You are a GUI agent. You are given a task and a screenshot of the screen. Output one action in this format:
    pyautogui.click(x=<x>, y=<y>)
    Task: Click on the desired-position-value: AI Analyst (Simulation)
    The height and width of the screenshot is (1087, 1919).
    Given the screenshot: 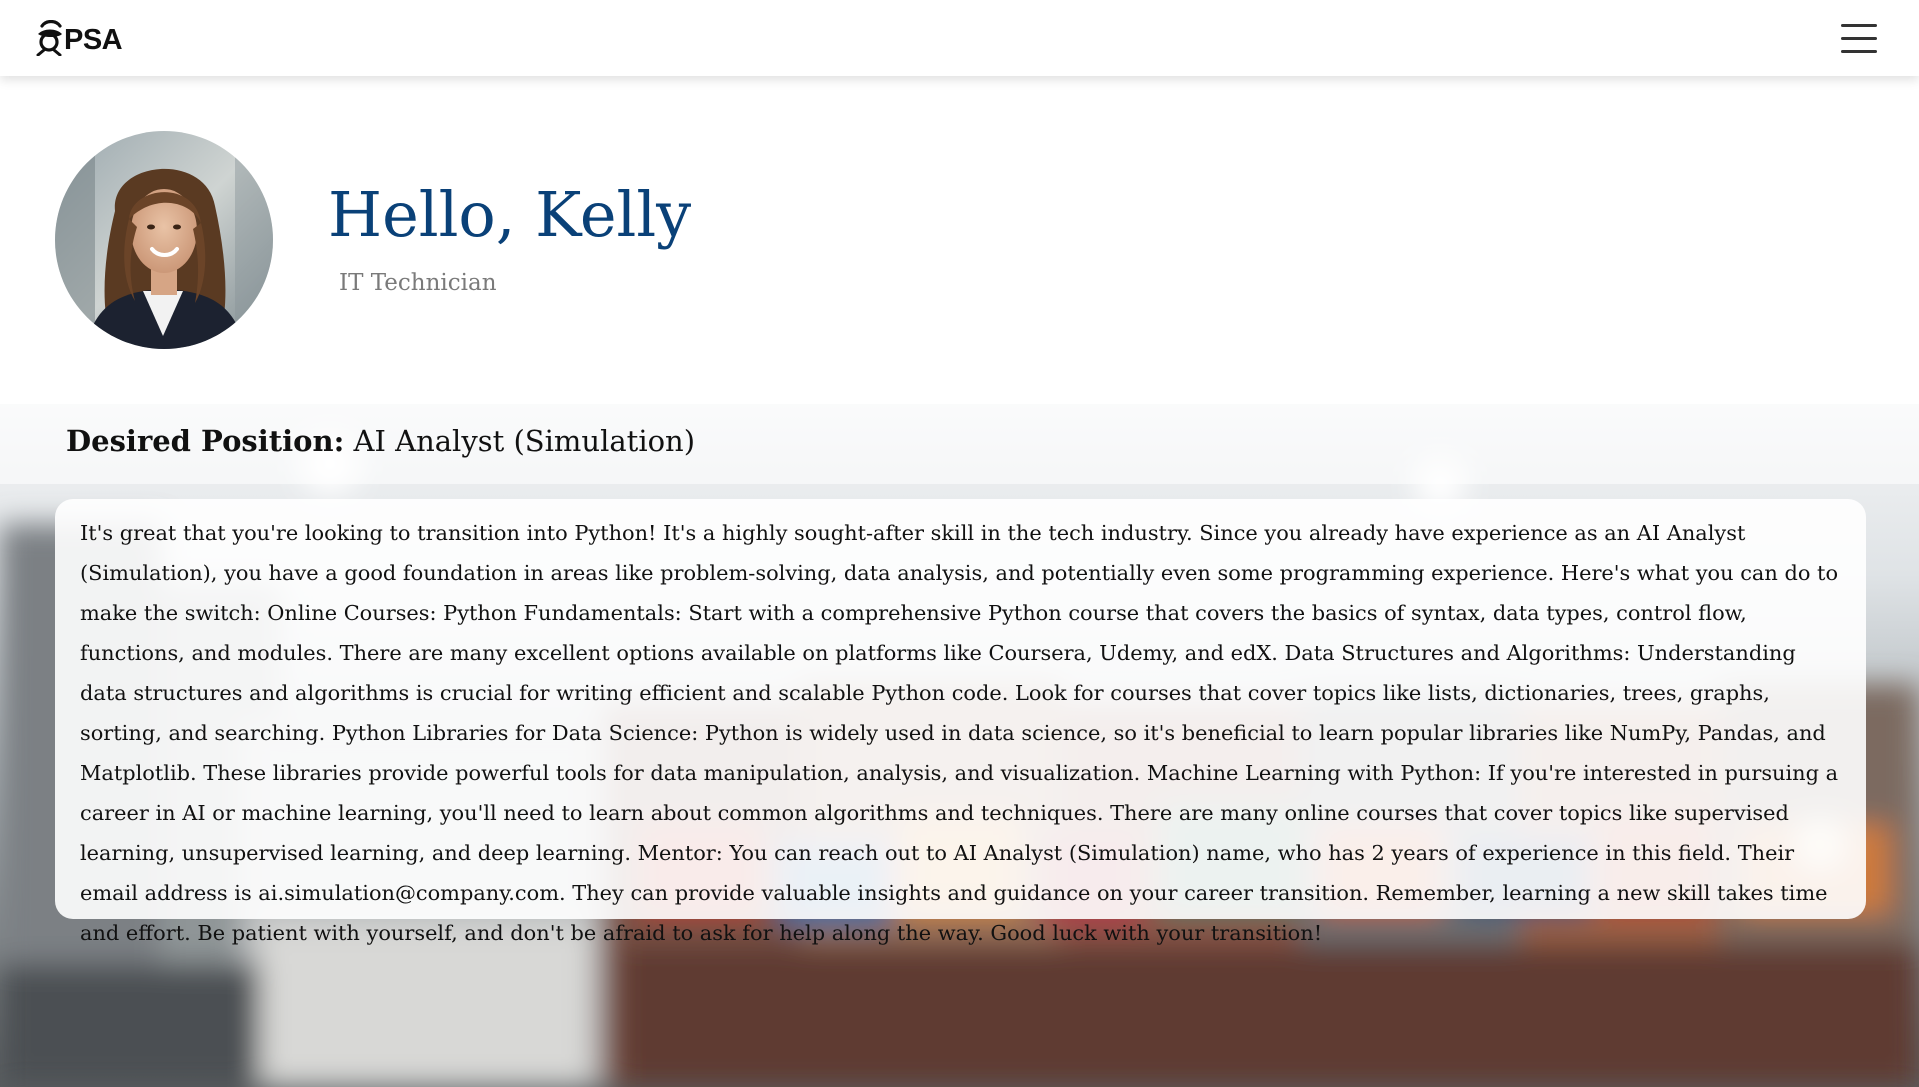 What is the action you would take?
    pyautogui.click(x=520, y=441)
    